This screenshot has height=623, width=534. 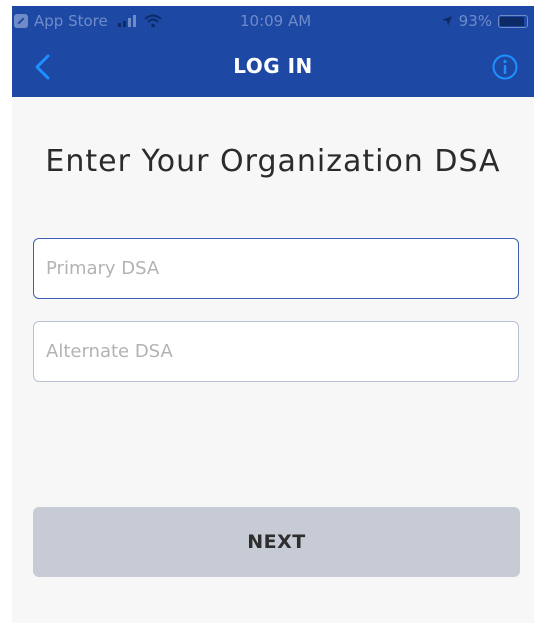 I want to click on info-icon, so click(x=505, y=67).